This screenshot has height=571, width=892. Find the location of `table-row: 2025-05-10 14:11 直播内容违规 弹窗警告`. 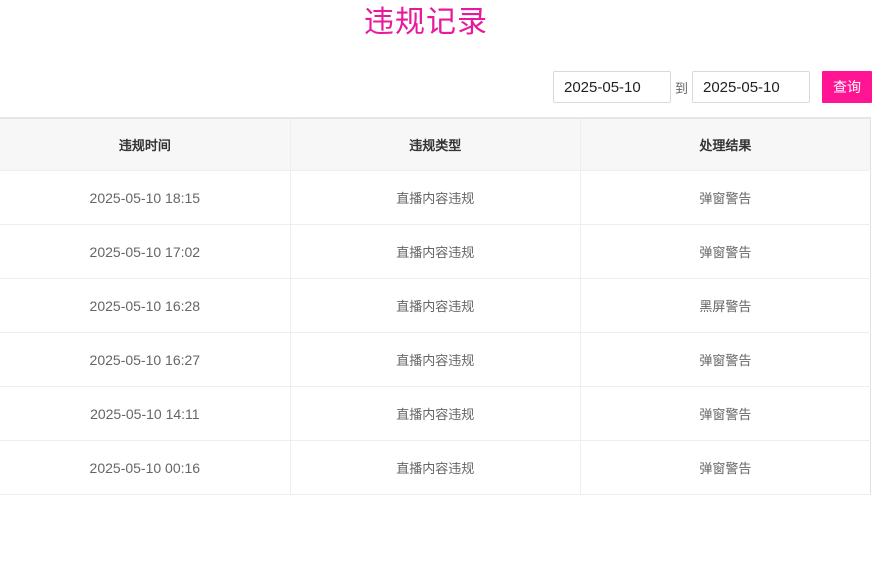

table-row: 2025-05-10 14:11 直播内容违规 弹窗警告 is located at coordinates (436, 413).